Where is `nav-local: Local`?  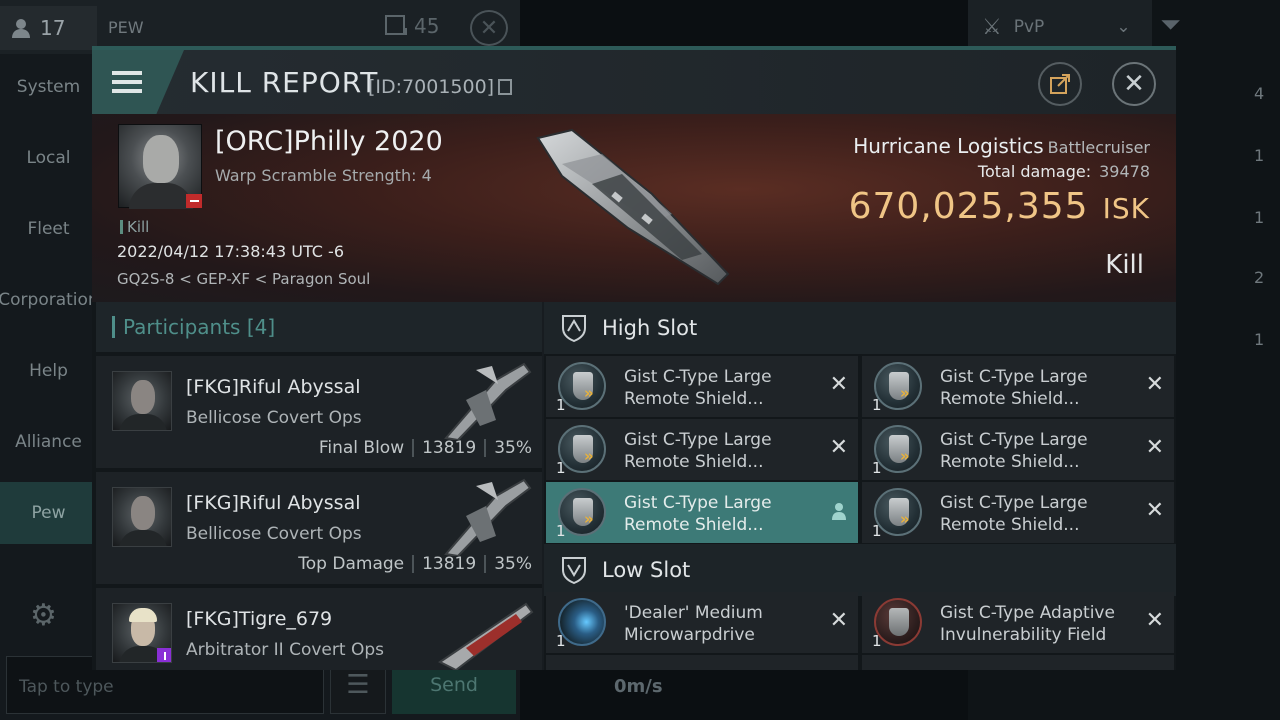
nav-local: Local is located at coordinates (48, 158).